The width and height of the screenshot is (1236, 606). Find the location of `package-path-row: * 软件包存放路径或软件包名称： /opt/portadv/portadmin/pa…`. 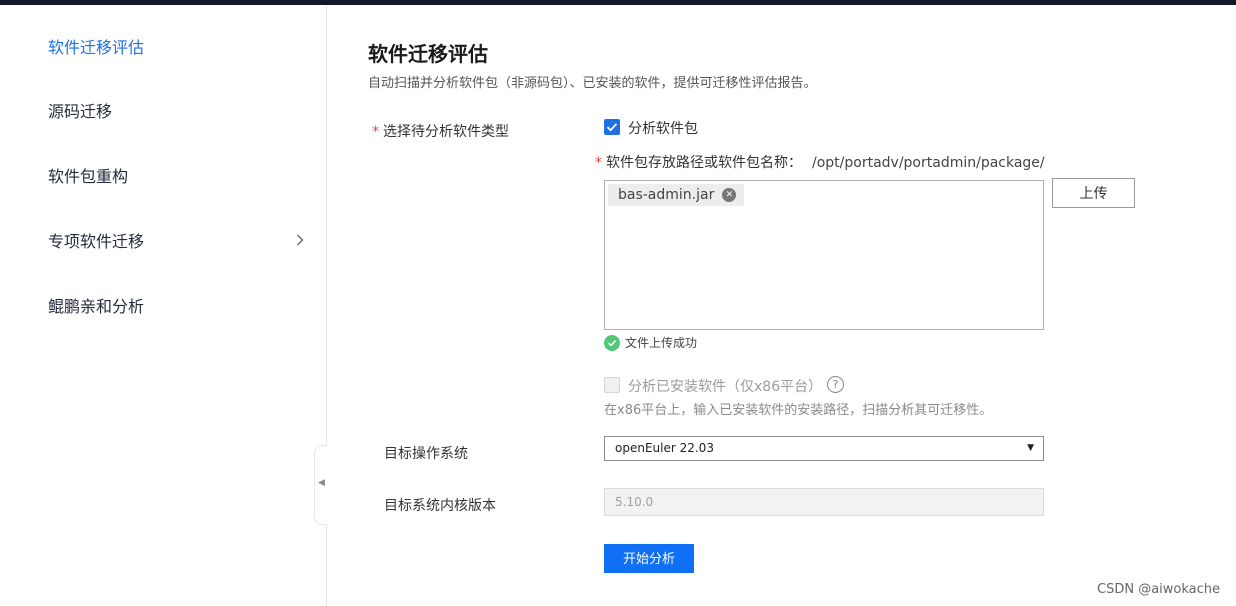

package-path-row: * 软件包存放路径或软件包名称： /opt/portadv/portadmin/pa… is located at coordinates (820, 162).